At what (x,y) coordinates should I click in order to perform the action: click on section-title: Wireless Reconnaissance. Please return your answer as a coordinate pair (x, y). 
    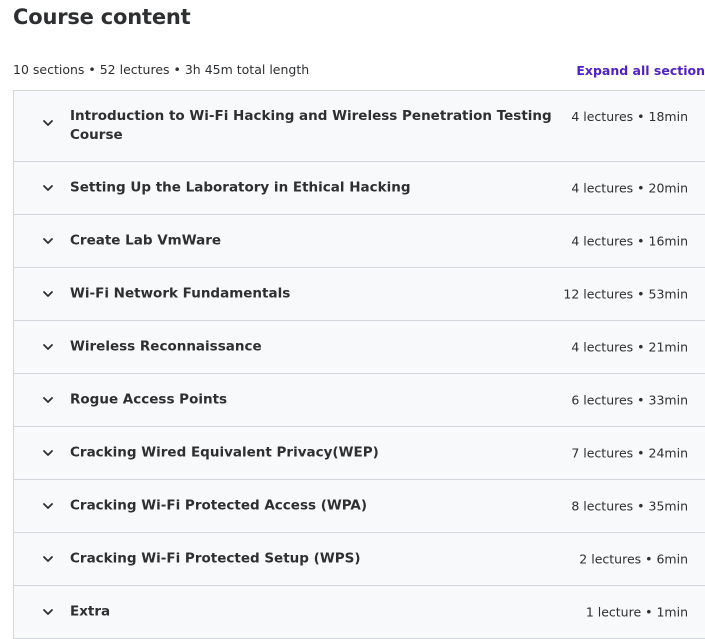
    Looking at the image, I should click on (166, 346).